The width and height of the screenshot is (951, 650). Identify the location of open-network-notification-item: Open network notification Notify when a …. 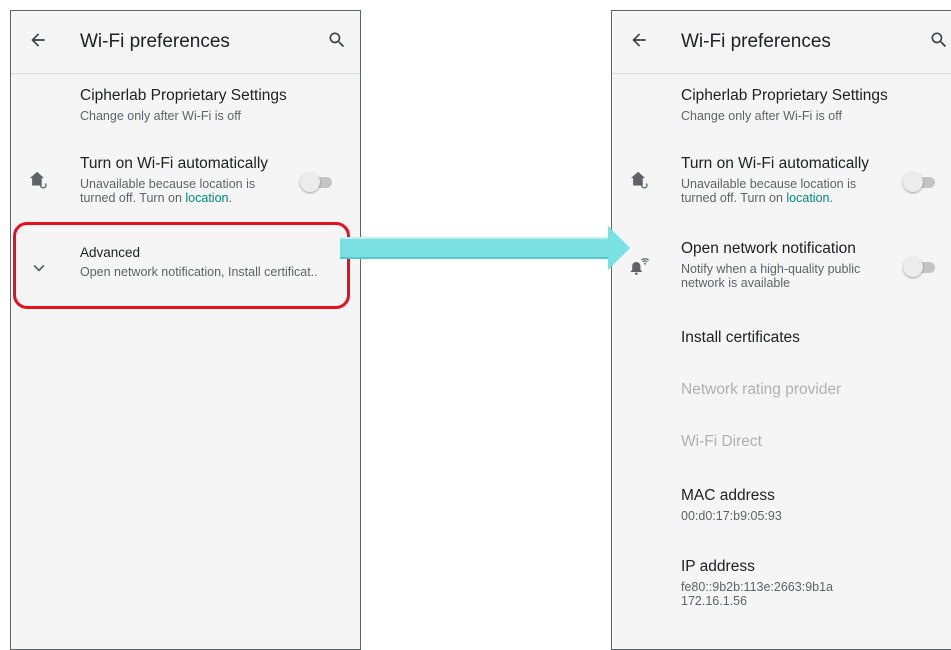
(781, 268).